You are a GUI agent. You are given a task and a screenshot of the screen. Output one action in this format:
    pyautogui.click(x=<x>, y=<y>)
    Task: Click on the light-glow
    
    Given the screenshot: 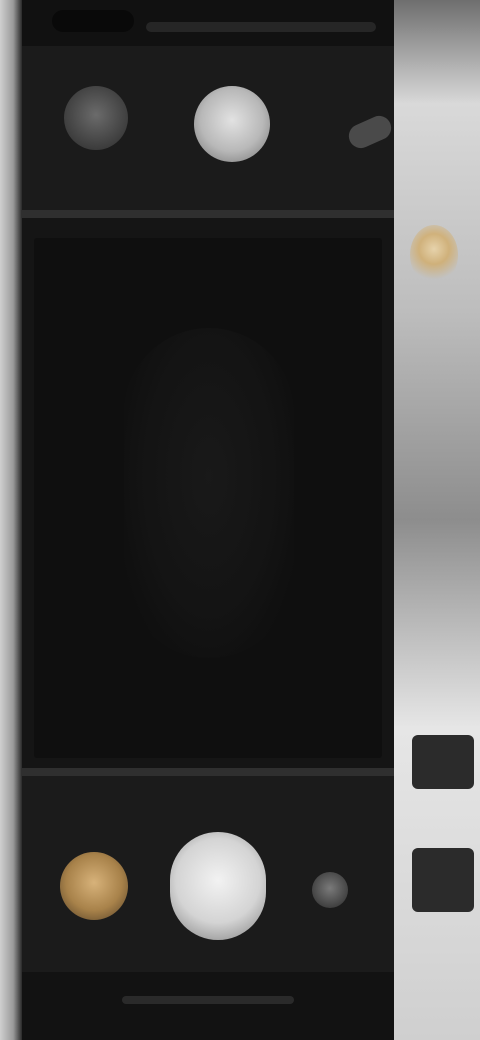 What is the action you would take?
    pyautogui.click(x=434, y=255)
    